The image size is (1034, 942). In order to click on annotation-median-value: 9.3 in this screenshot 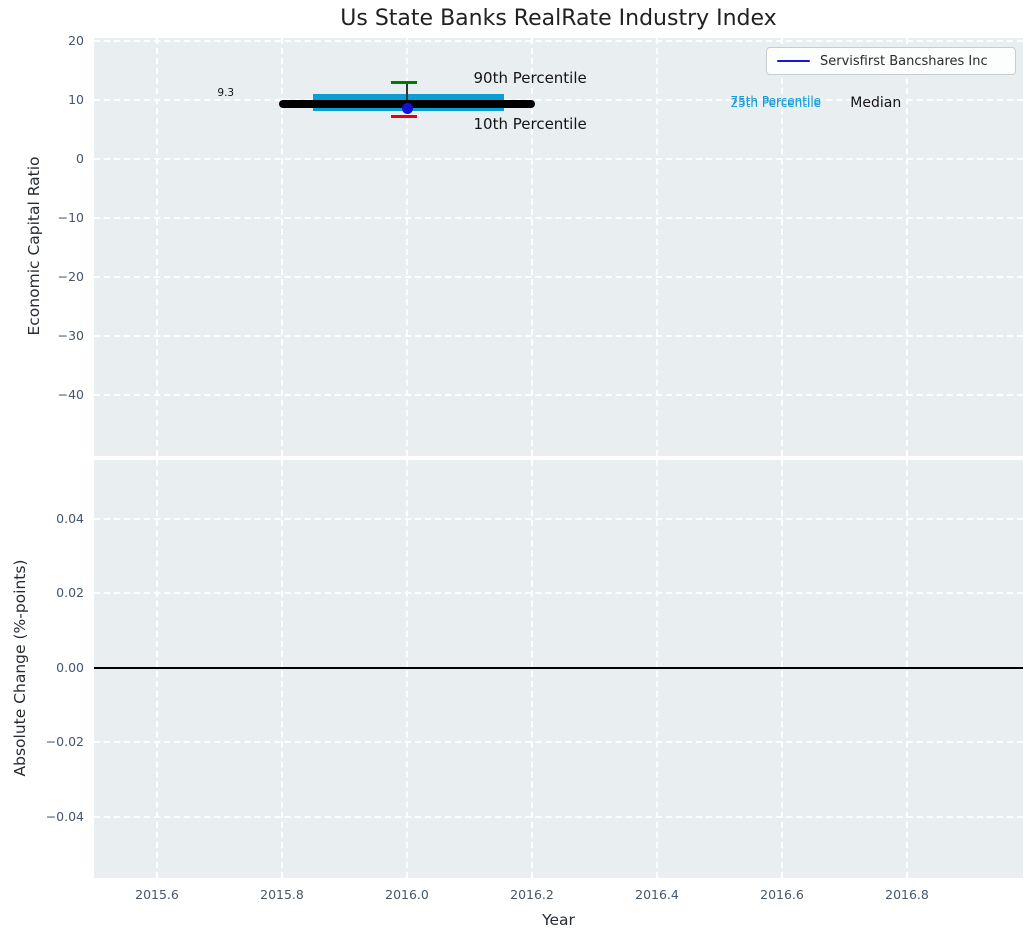, I will do `click(226, 92)`.